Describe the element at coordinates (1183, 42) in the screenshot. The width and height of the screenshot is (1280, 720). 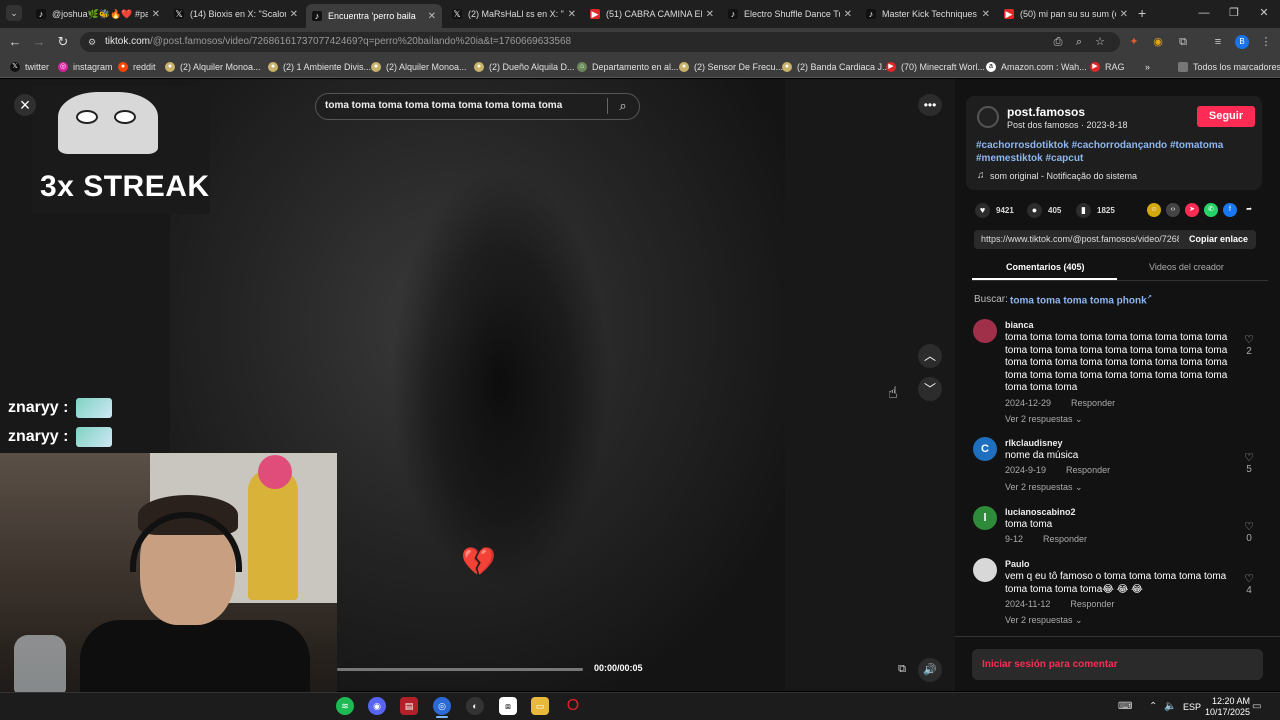
I see `extensions-puzzle-icon: ⧉` at that location.